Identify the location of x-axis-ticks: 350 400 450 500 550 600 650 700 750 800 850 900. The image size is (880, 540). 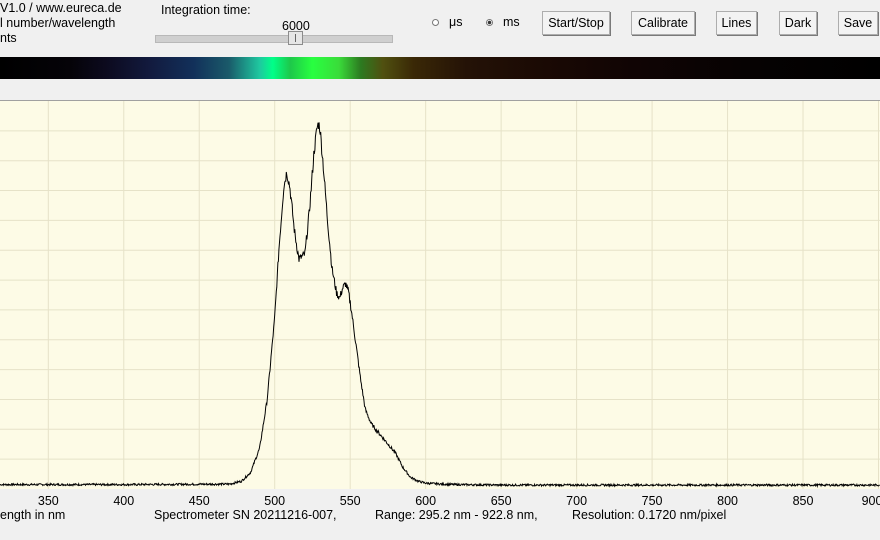
(440, 501).